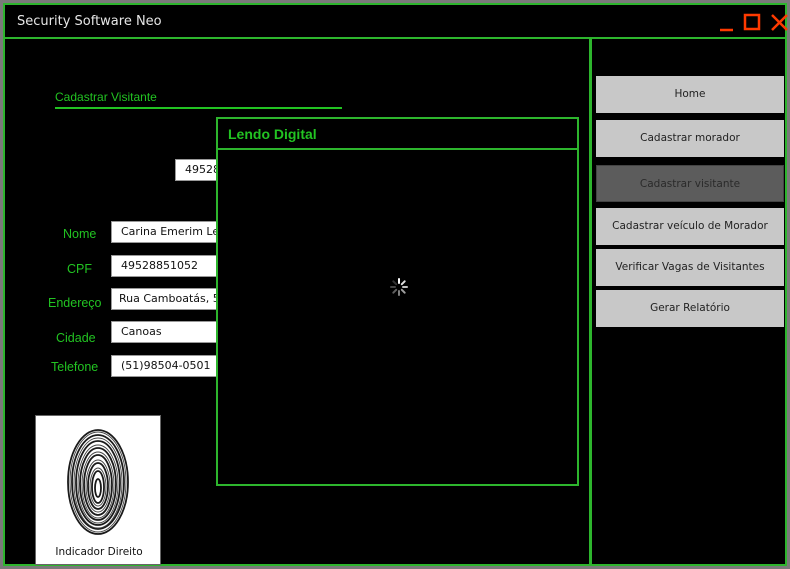 The height and width of the screenshot is (569, 790). What do you see at coordinates (779, 22) in the screenshot?
I see `close-icon` at bounding box center [779, 22].